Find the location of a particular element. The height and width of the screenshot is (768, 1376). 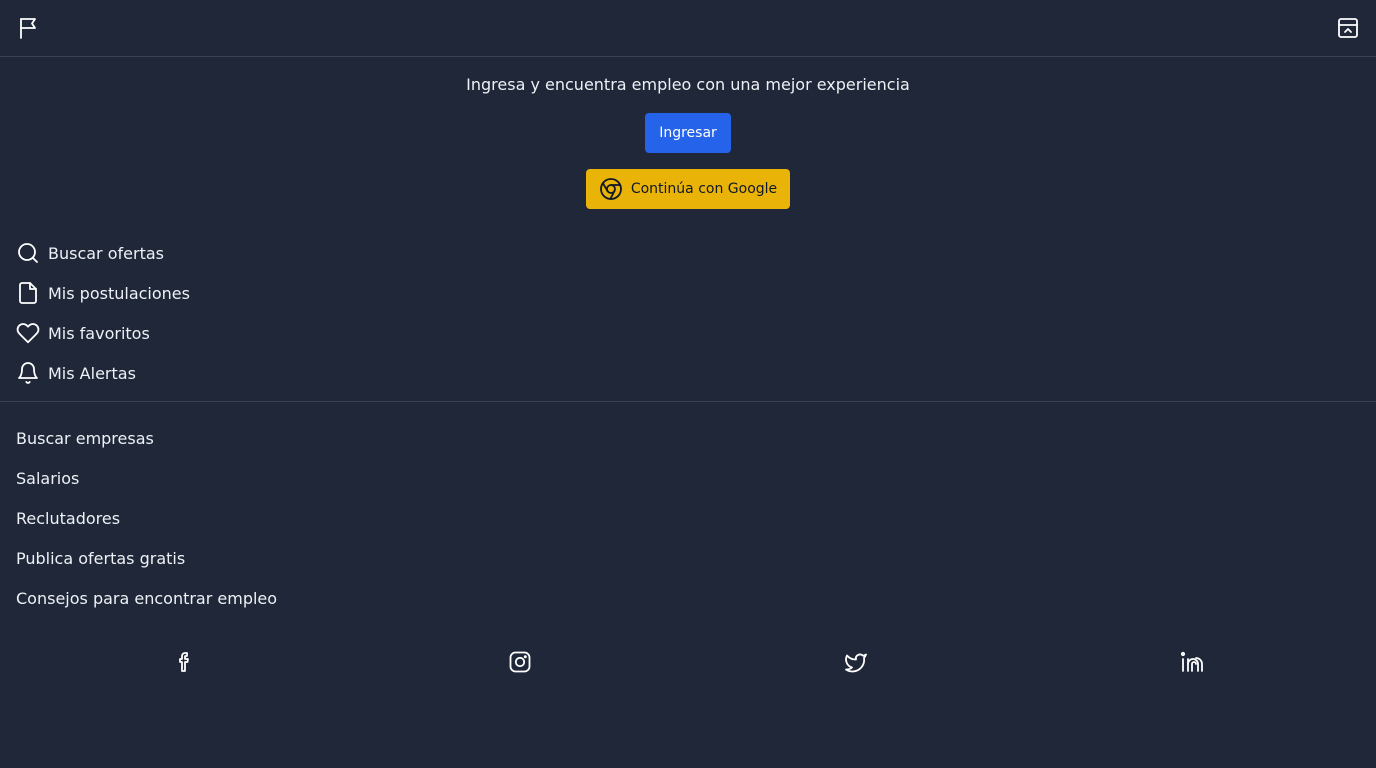

link-reclutadores: Reclutadores is located at coordinates (688, 518).